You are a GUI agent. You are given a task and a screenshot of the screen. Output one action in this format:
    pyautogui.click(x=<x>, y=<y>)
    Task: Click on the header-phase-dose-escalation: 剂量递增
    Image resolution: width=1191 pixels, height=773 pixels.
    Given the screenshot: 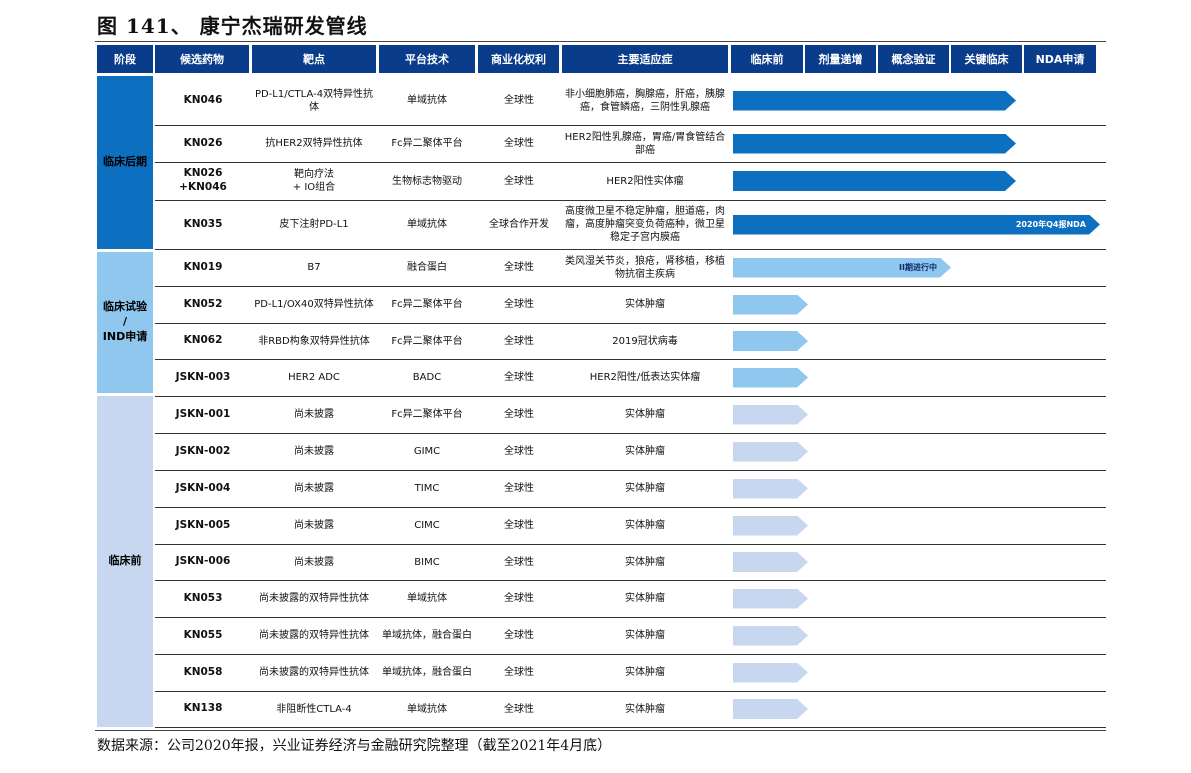 What is the action you would take?
    pyautogui.click(x=840, y=59)
    